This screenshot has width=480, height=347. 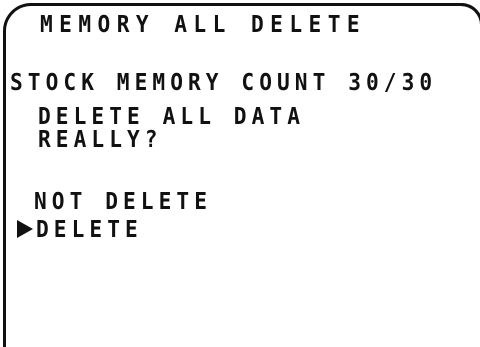 What do you see at coordinates (203, 25) in the screenshot?
I see `screen-title: MEMORY ALL DELETE` at bounding box center [203, 25].